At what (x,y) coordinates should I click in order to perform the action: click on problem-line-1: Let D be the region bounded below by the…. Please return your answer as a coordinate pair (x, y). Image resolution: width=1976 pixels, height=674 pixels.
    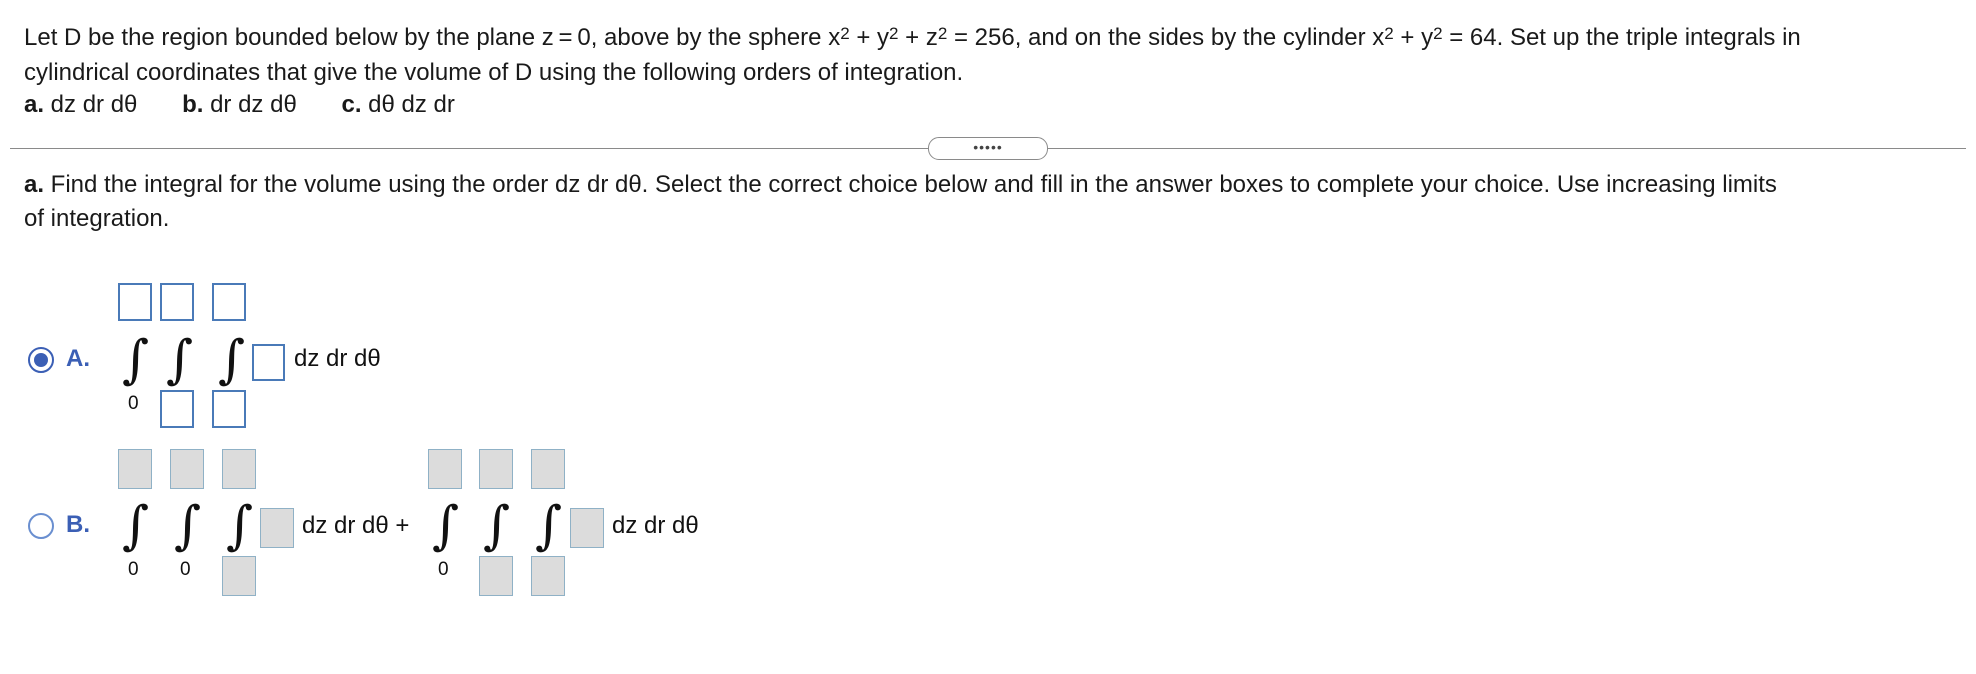
    Looking at the image, I should click on (912, 37).